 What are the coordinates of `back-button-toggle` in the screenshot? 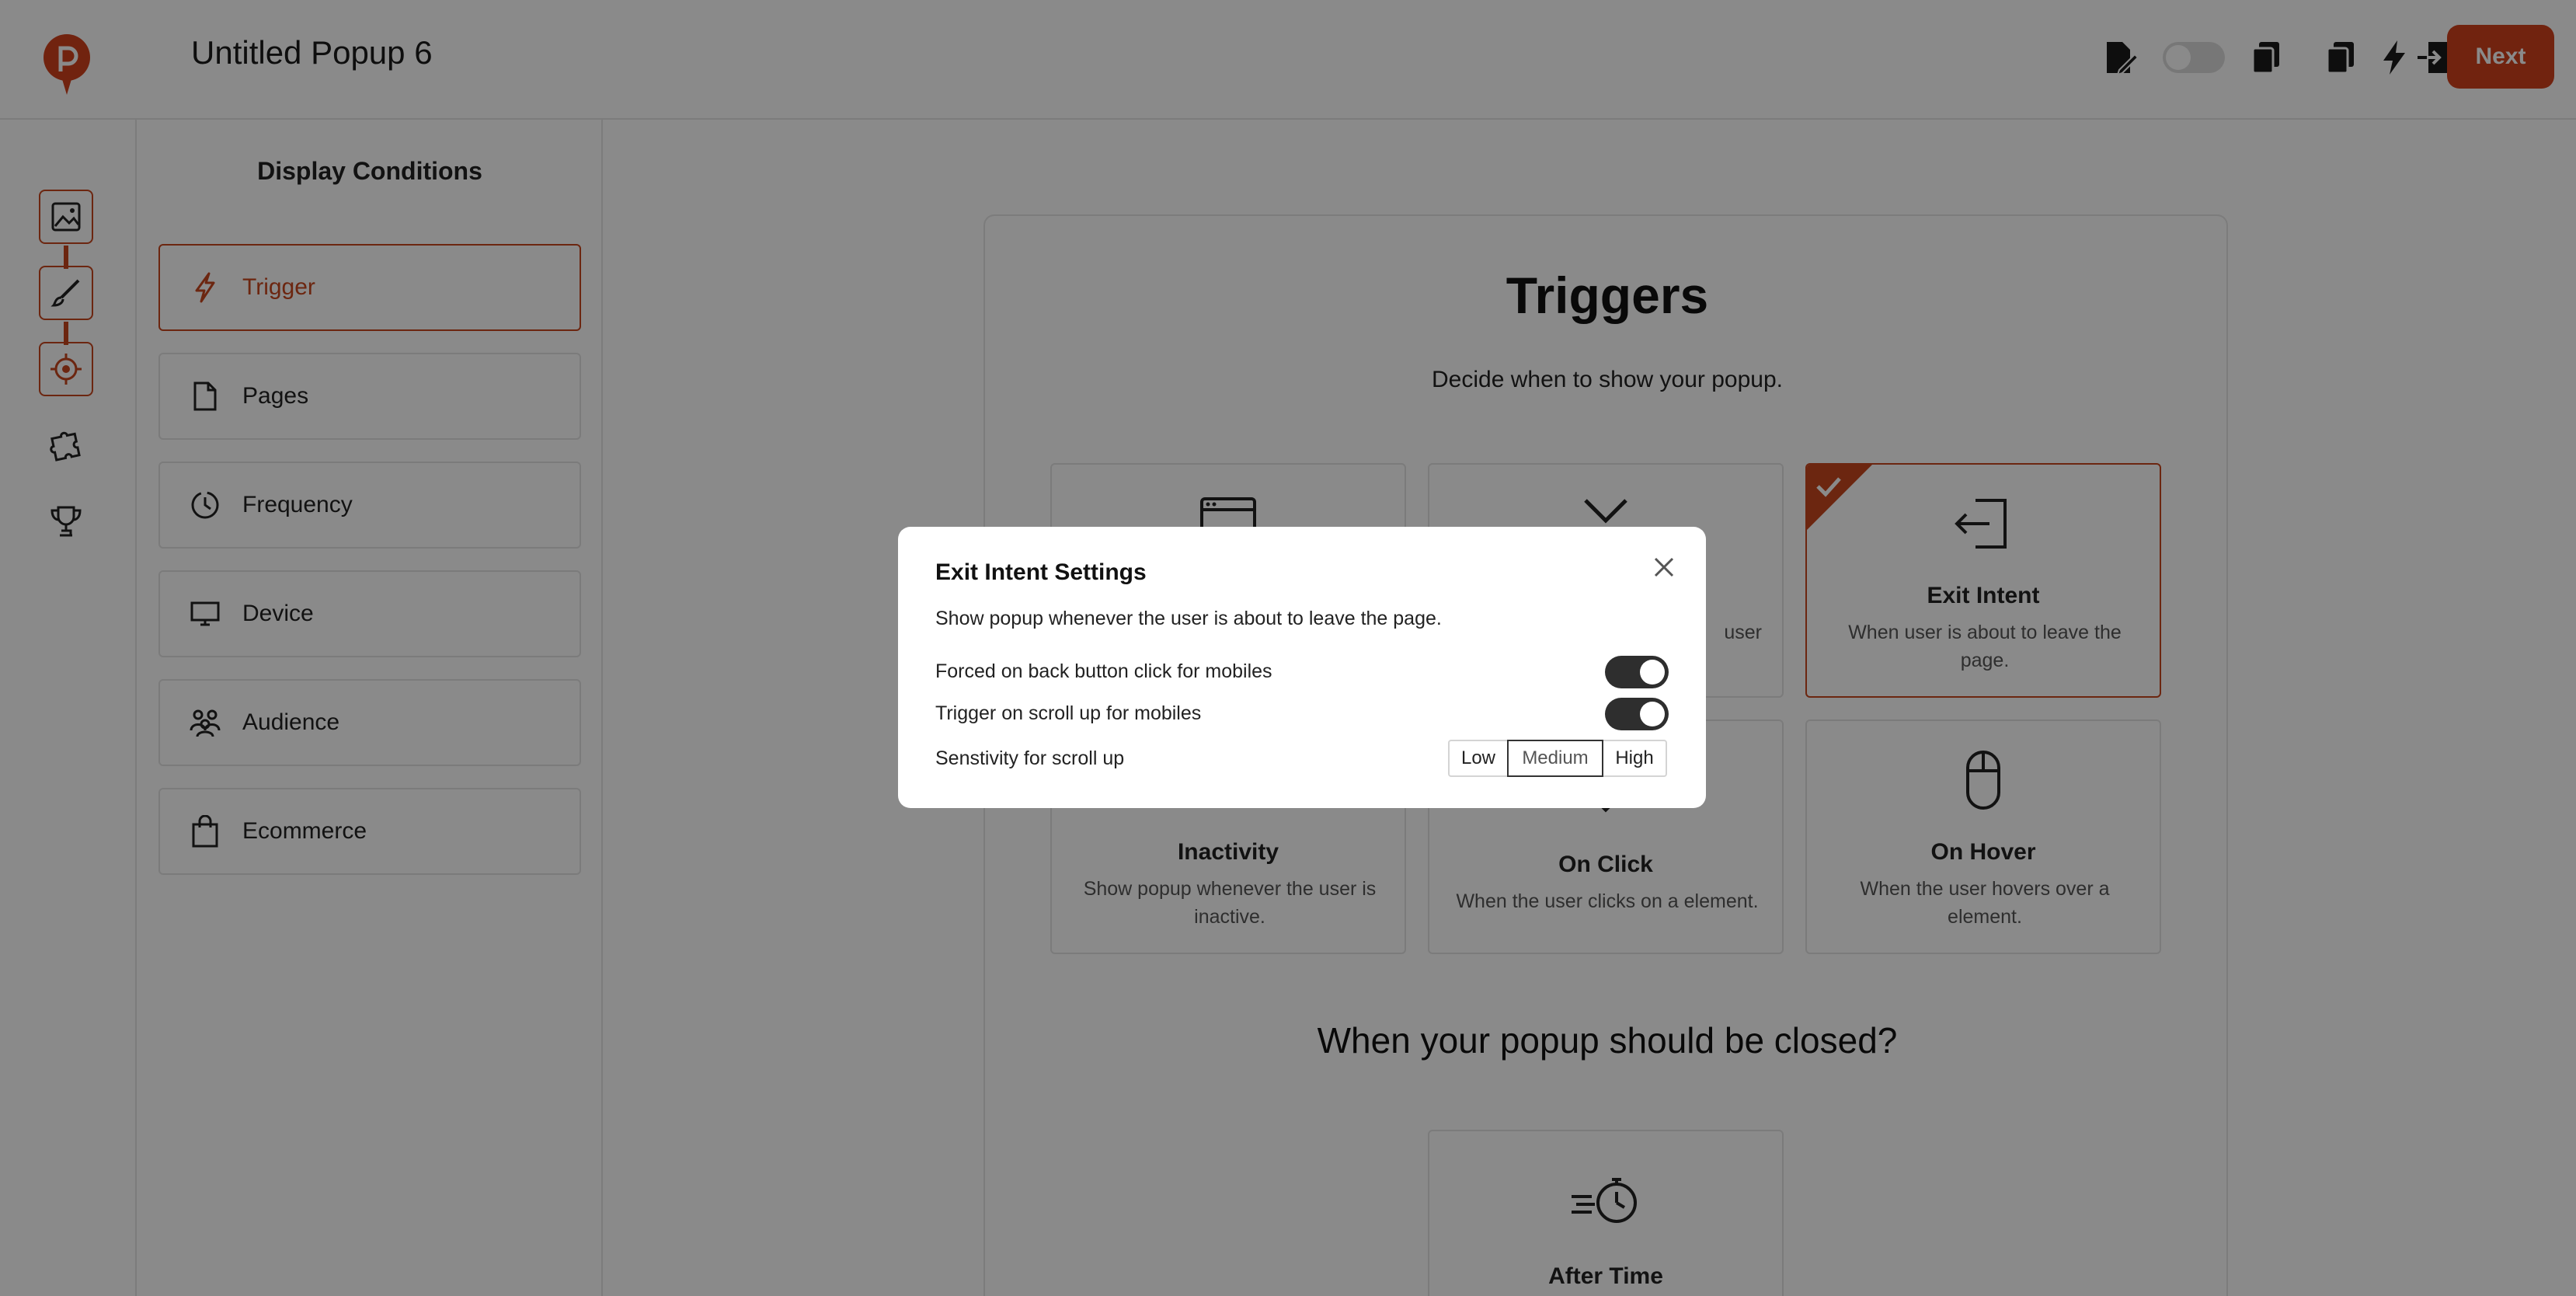 It's located at (1637, 672).